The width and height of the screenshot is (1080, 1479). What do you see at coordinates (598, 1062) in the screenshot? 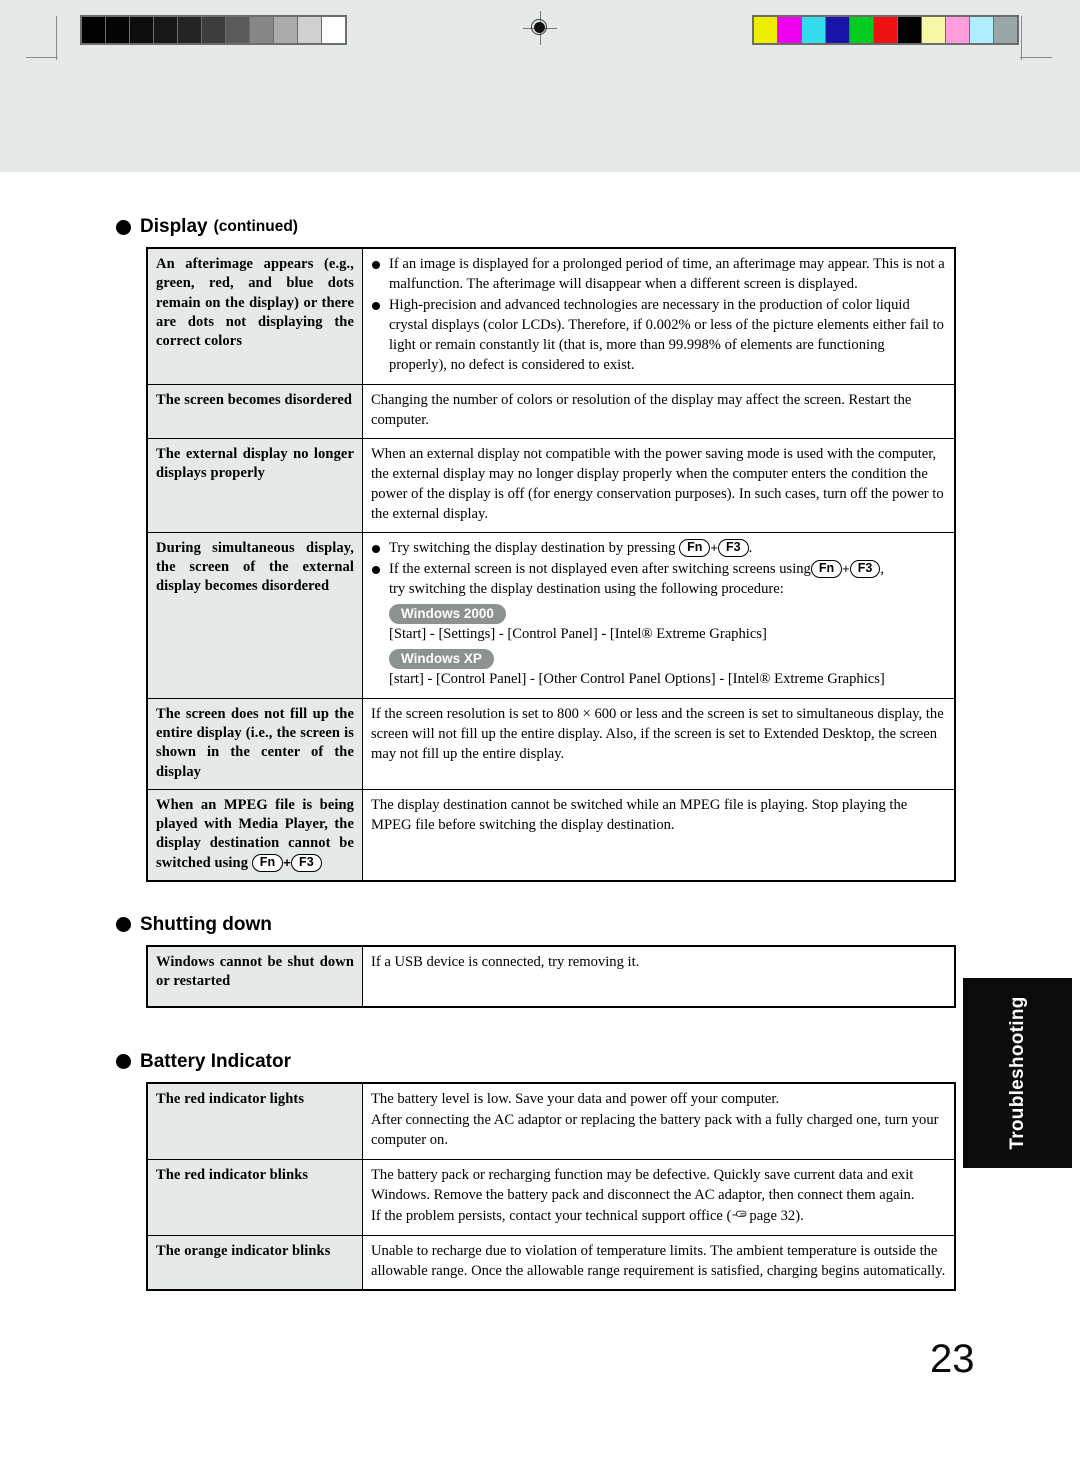
I see `section-heading-battery-indicator: Battery Indicator` at bounding box center [598, 1062].